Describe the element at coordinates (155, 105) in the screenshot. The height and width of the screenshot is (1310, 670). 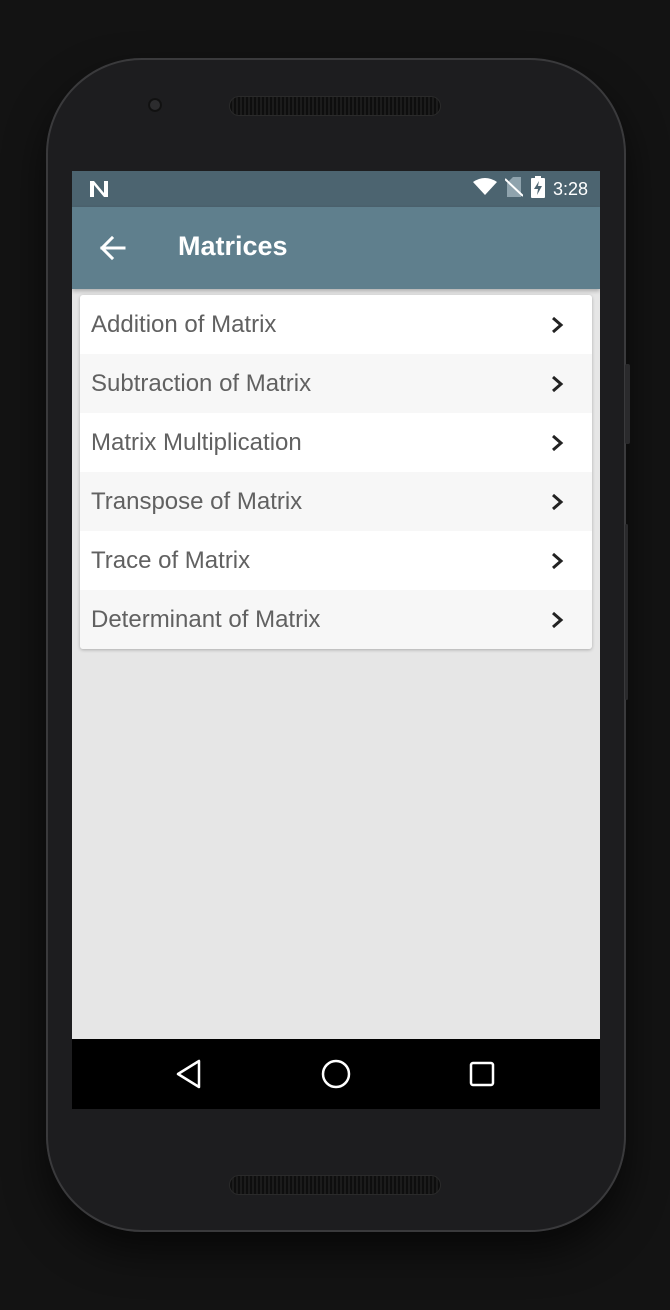
I see `front-camera` at that location.